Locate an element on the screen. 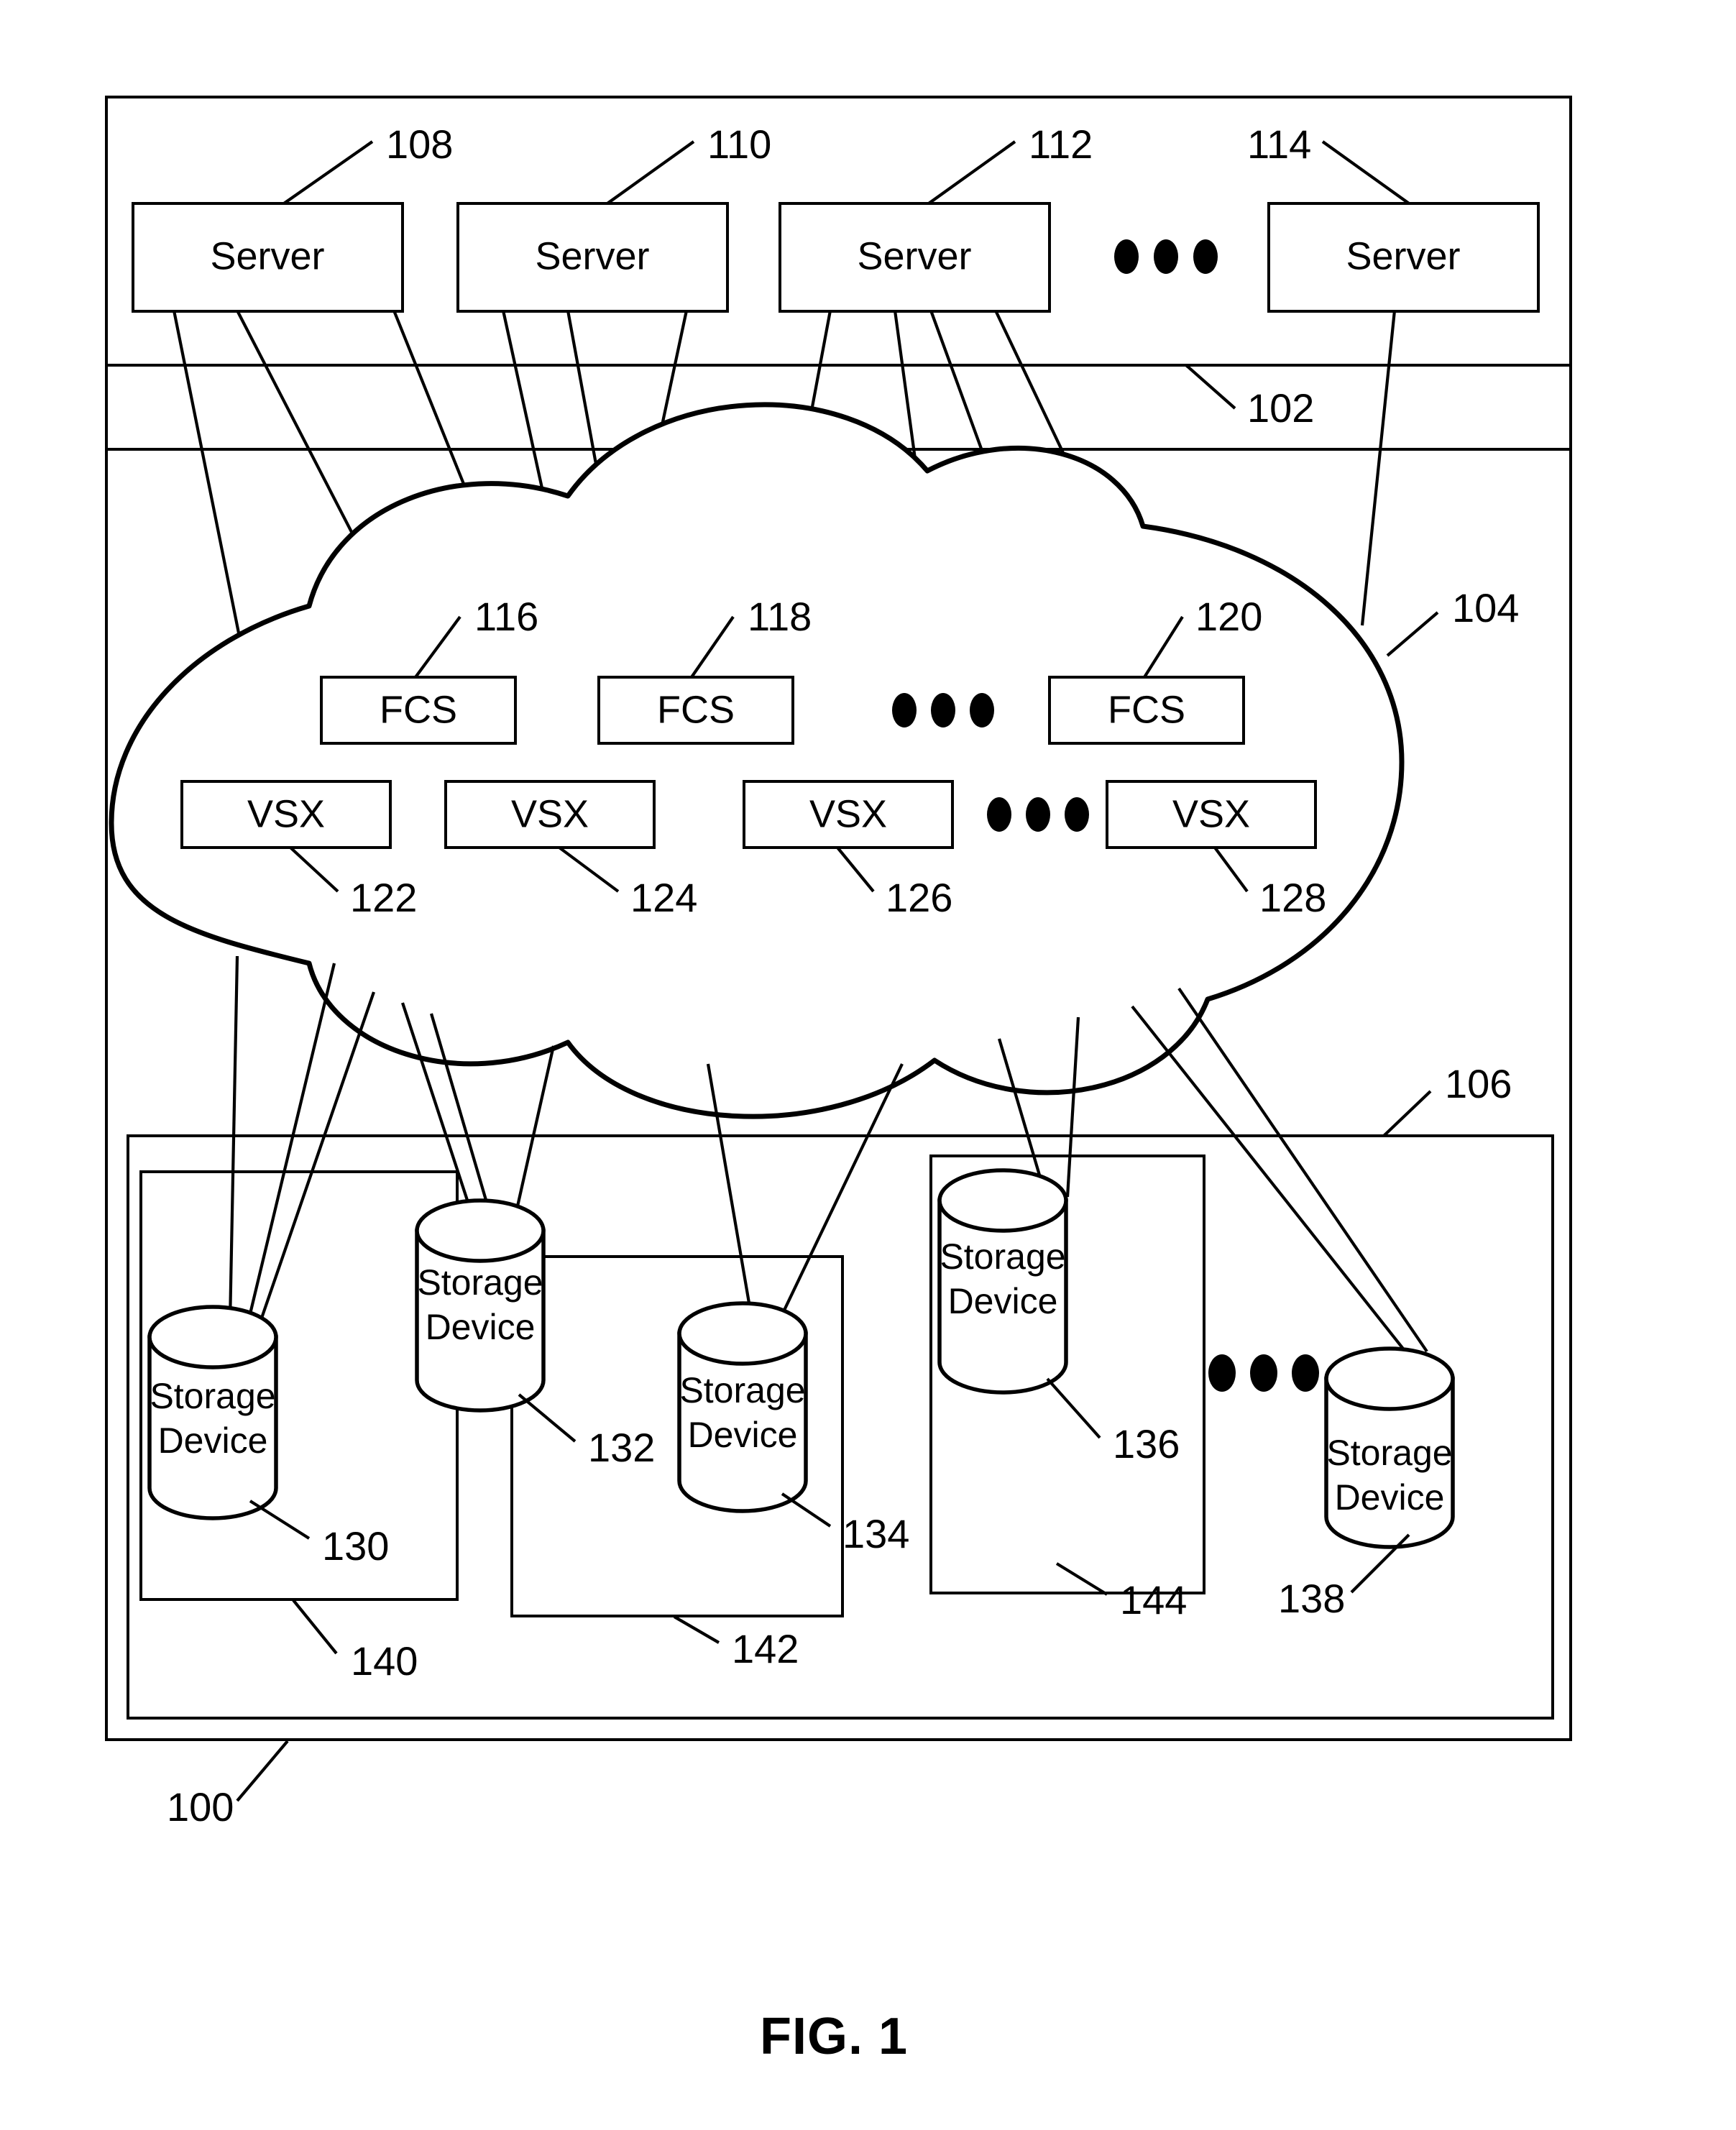  link-server114-fabric-a is located at coordinates (1378, 468).